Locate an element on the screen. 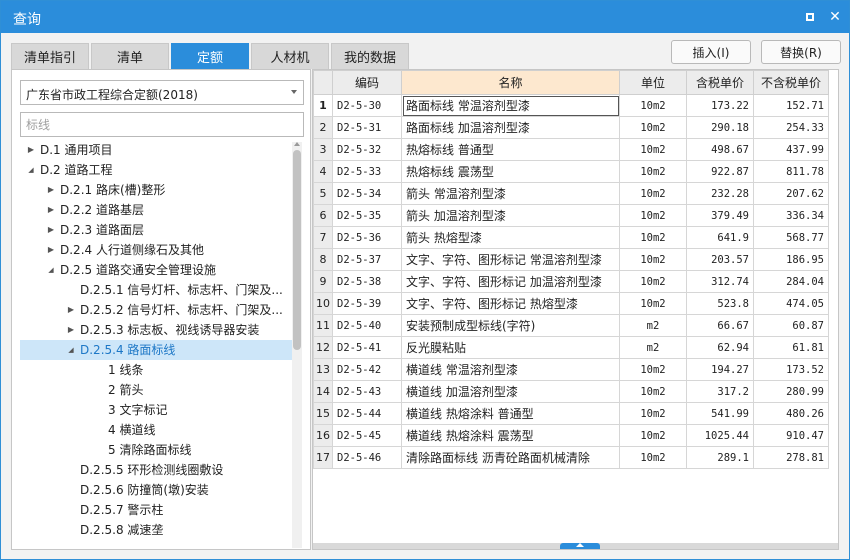 Image resolution: width=850 pixels, height=560 pixels. restore-icon is located at coordinates (810, 17).